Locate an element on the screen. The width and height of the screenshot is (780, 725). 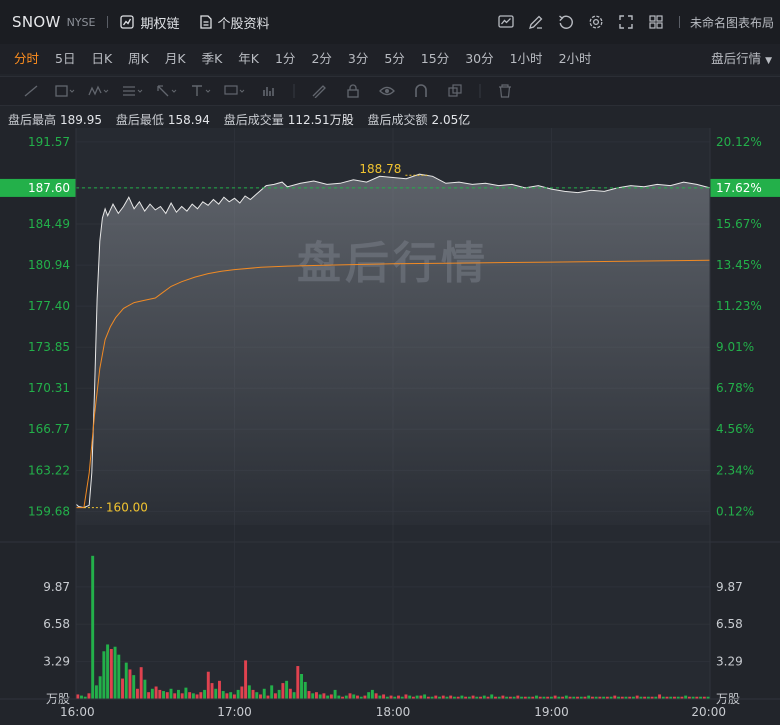
price-tick-label: 166.77 is located at coordinates (49, 429).